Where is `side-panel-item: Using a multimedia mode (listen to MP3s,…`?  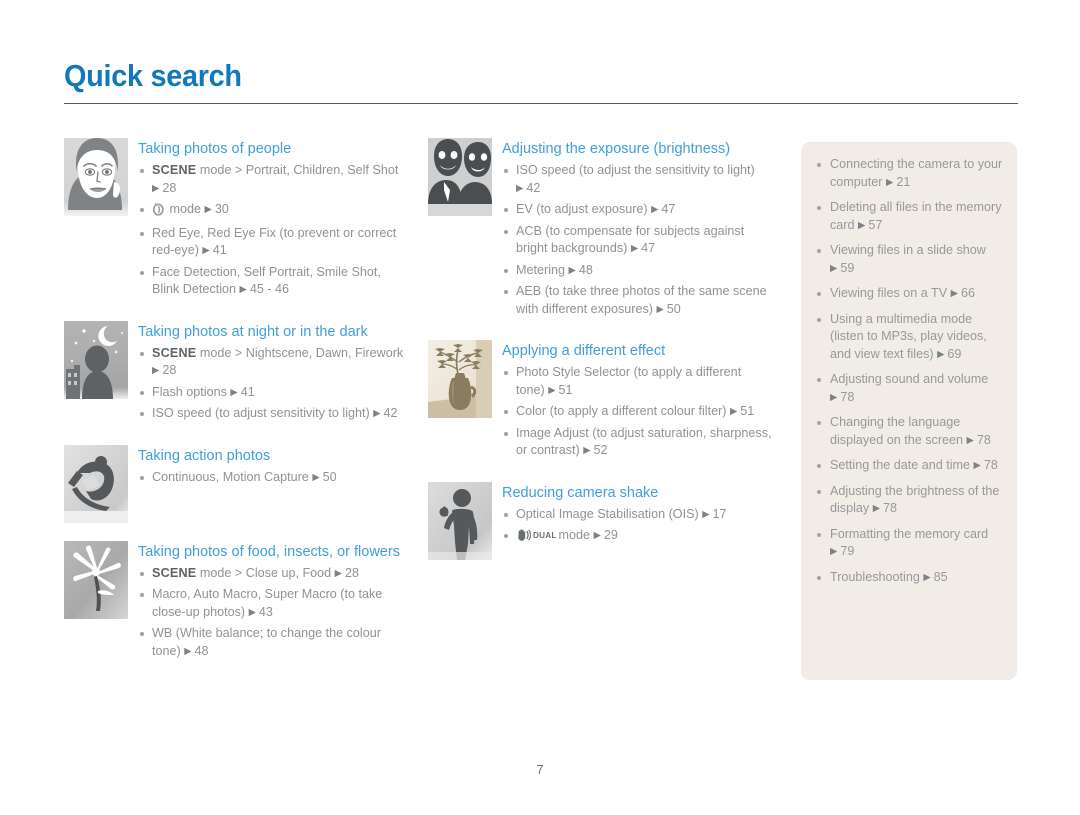 side-panel-item: Using a multimedia mode (listen to MP3s,… is located at coordinates (909, 338).